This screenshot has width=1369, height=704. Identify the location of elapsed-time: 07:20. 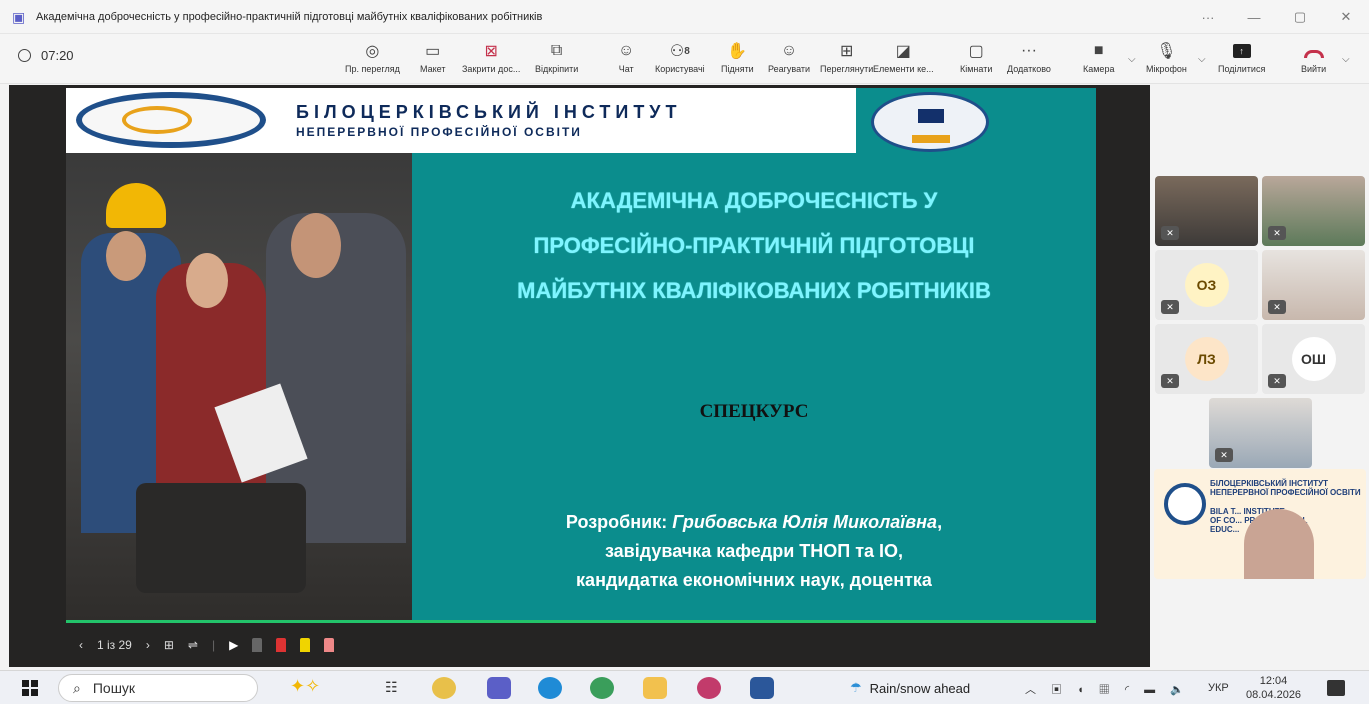
(57, 55).